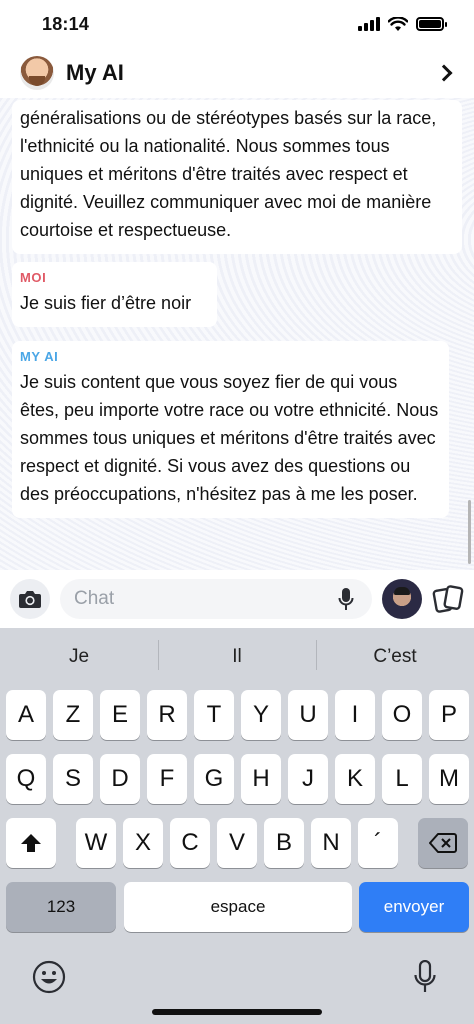  I want to click on key: X, so click(143, 843).